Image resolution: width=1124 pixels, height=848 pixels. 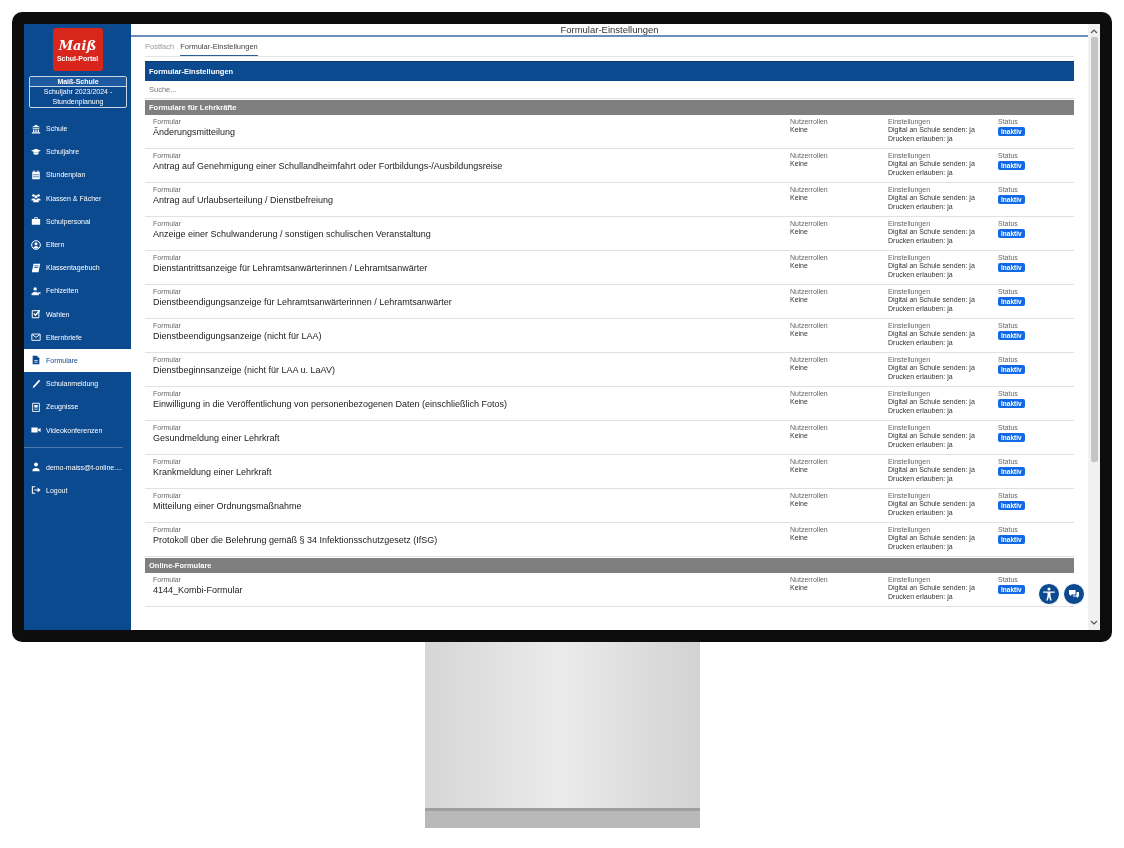 What do you see at coordinates (36, 290) in the screenshot?
I see `person-cross-icon` at bounding box center [36, 290].